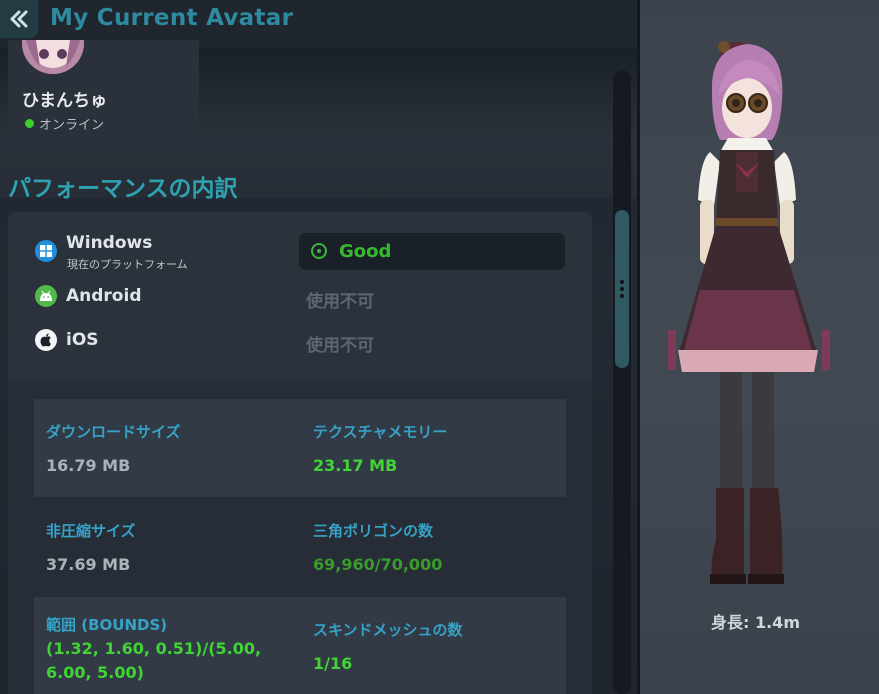 Image resolution: width=879 pixels, height=694 pixels. Describe the element at coordinates (153, 661) in the screenshot. I see `bounds-value: (1.32, 1.60, 0.51)/(5.00, 6.00, 5.00)` at that location.